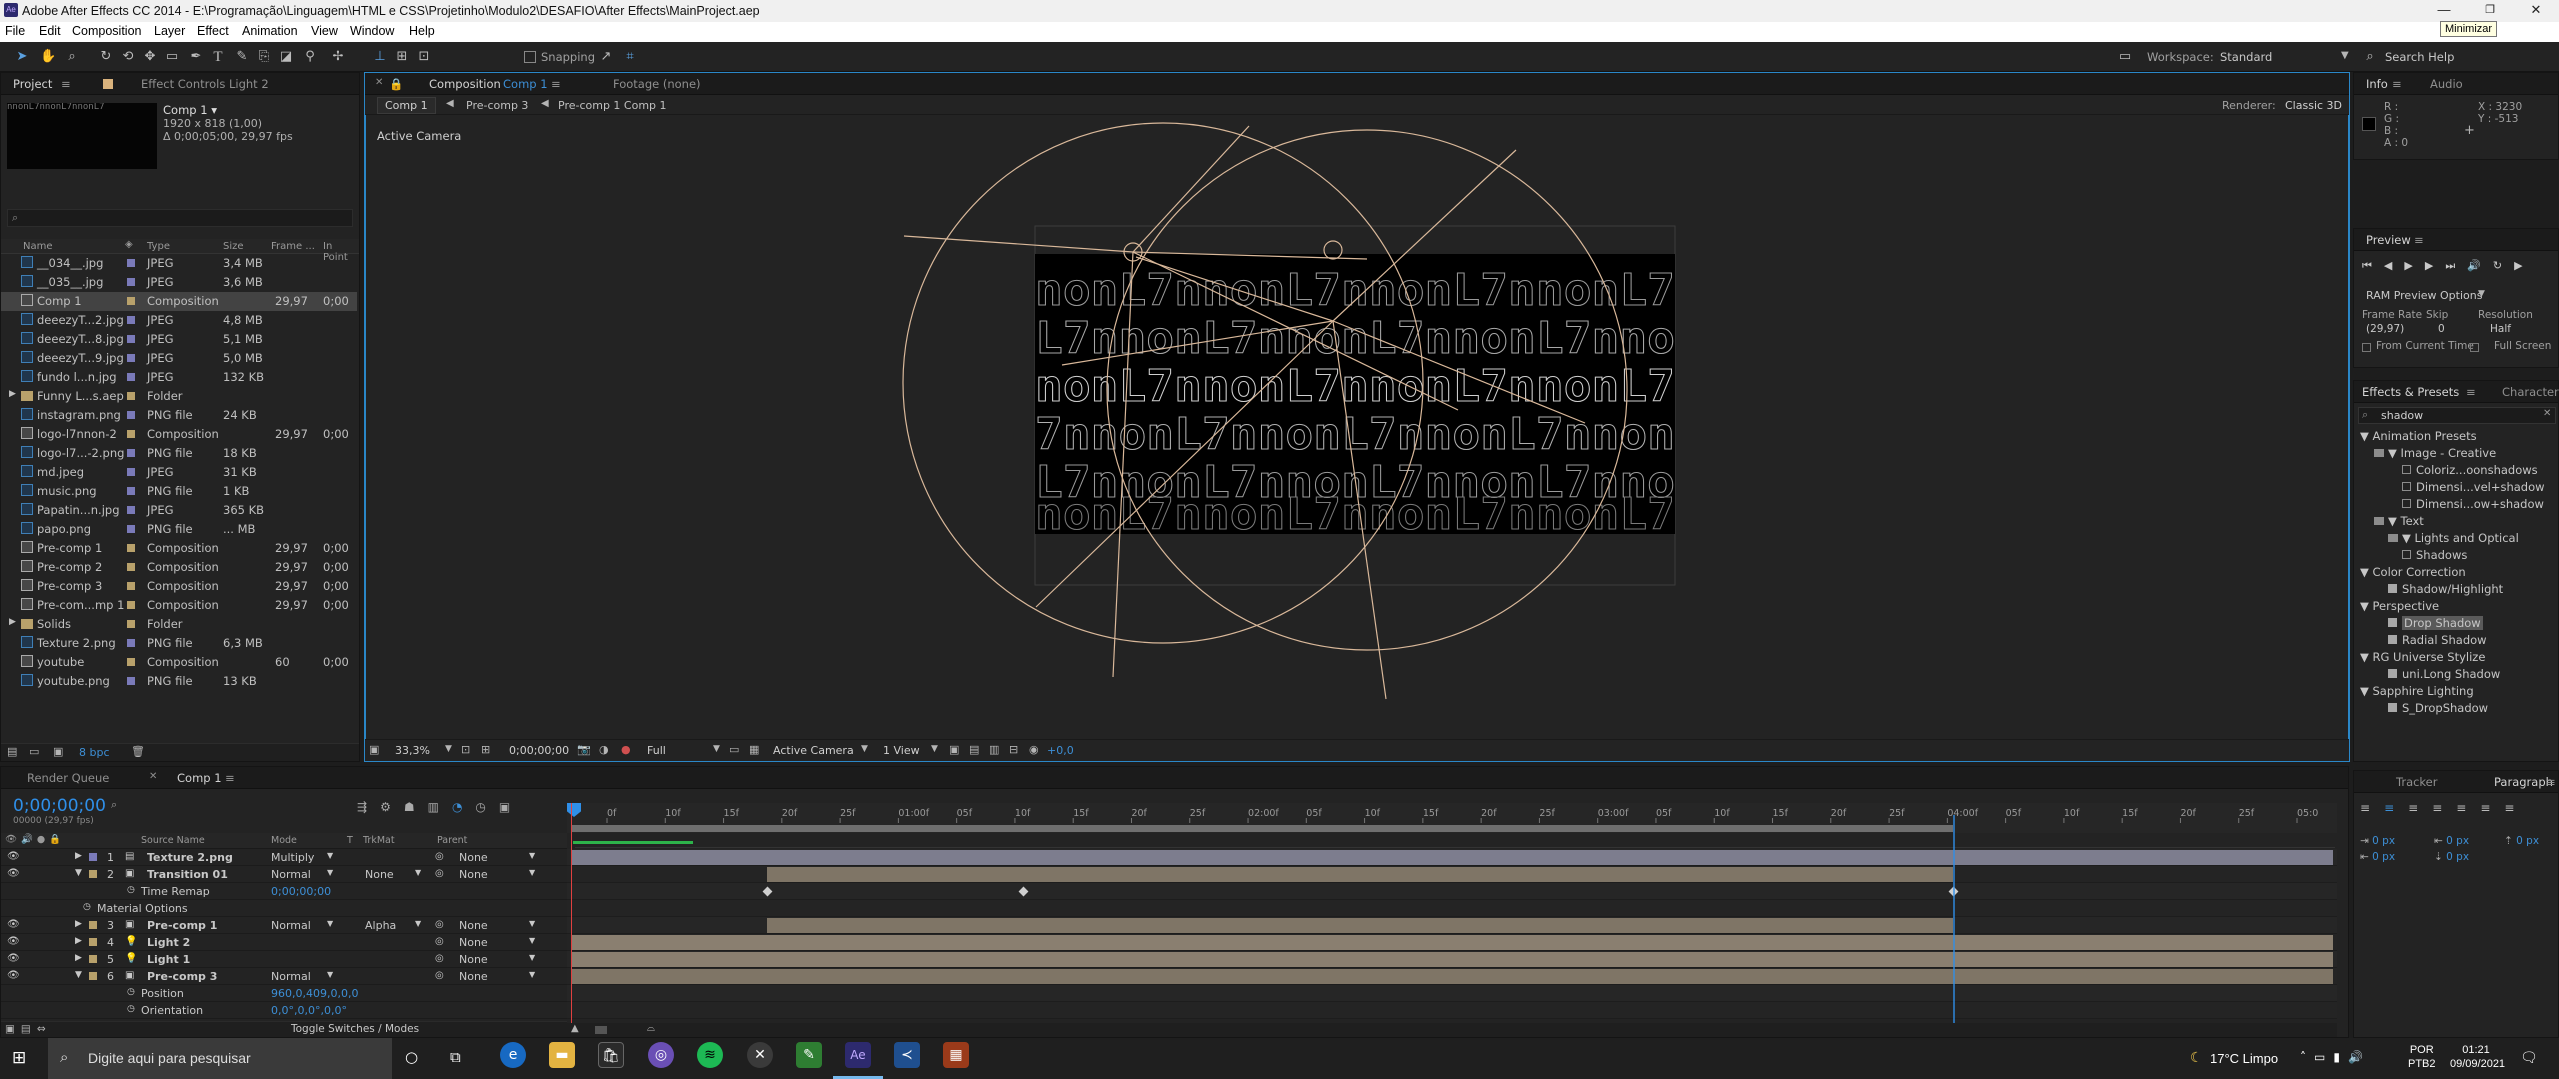 Image resolution: width=2559 pixels, height=1079 pixels. Describe the element at coordinates (864, 749) in the screenshot. I see `camera-dropdown-icon: ▼` at that location.